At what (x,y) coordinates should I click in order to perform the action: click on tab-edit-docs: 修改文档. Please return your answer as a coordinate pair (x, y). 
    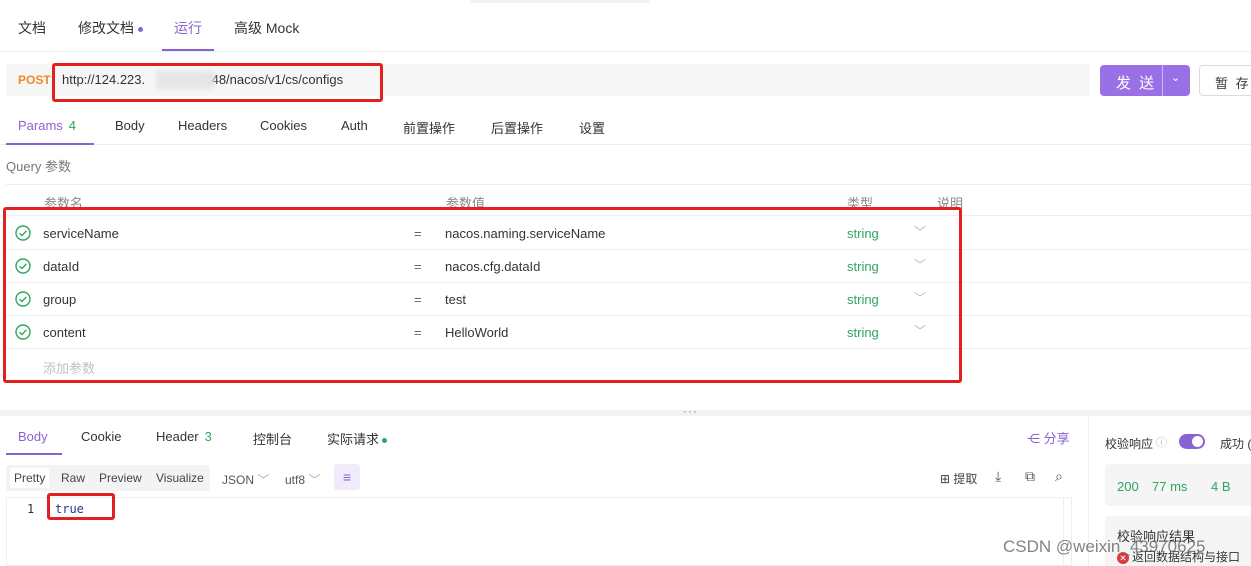
    Looking at the image, I should click on (110, 28).